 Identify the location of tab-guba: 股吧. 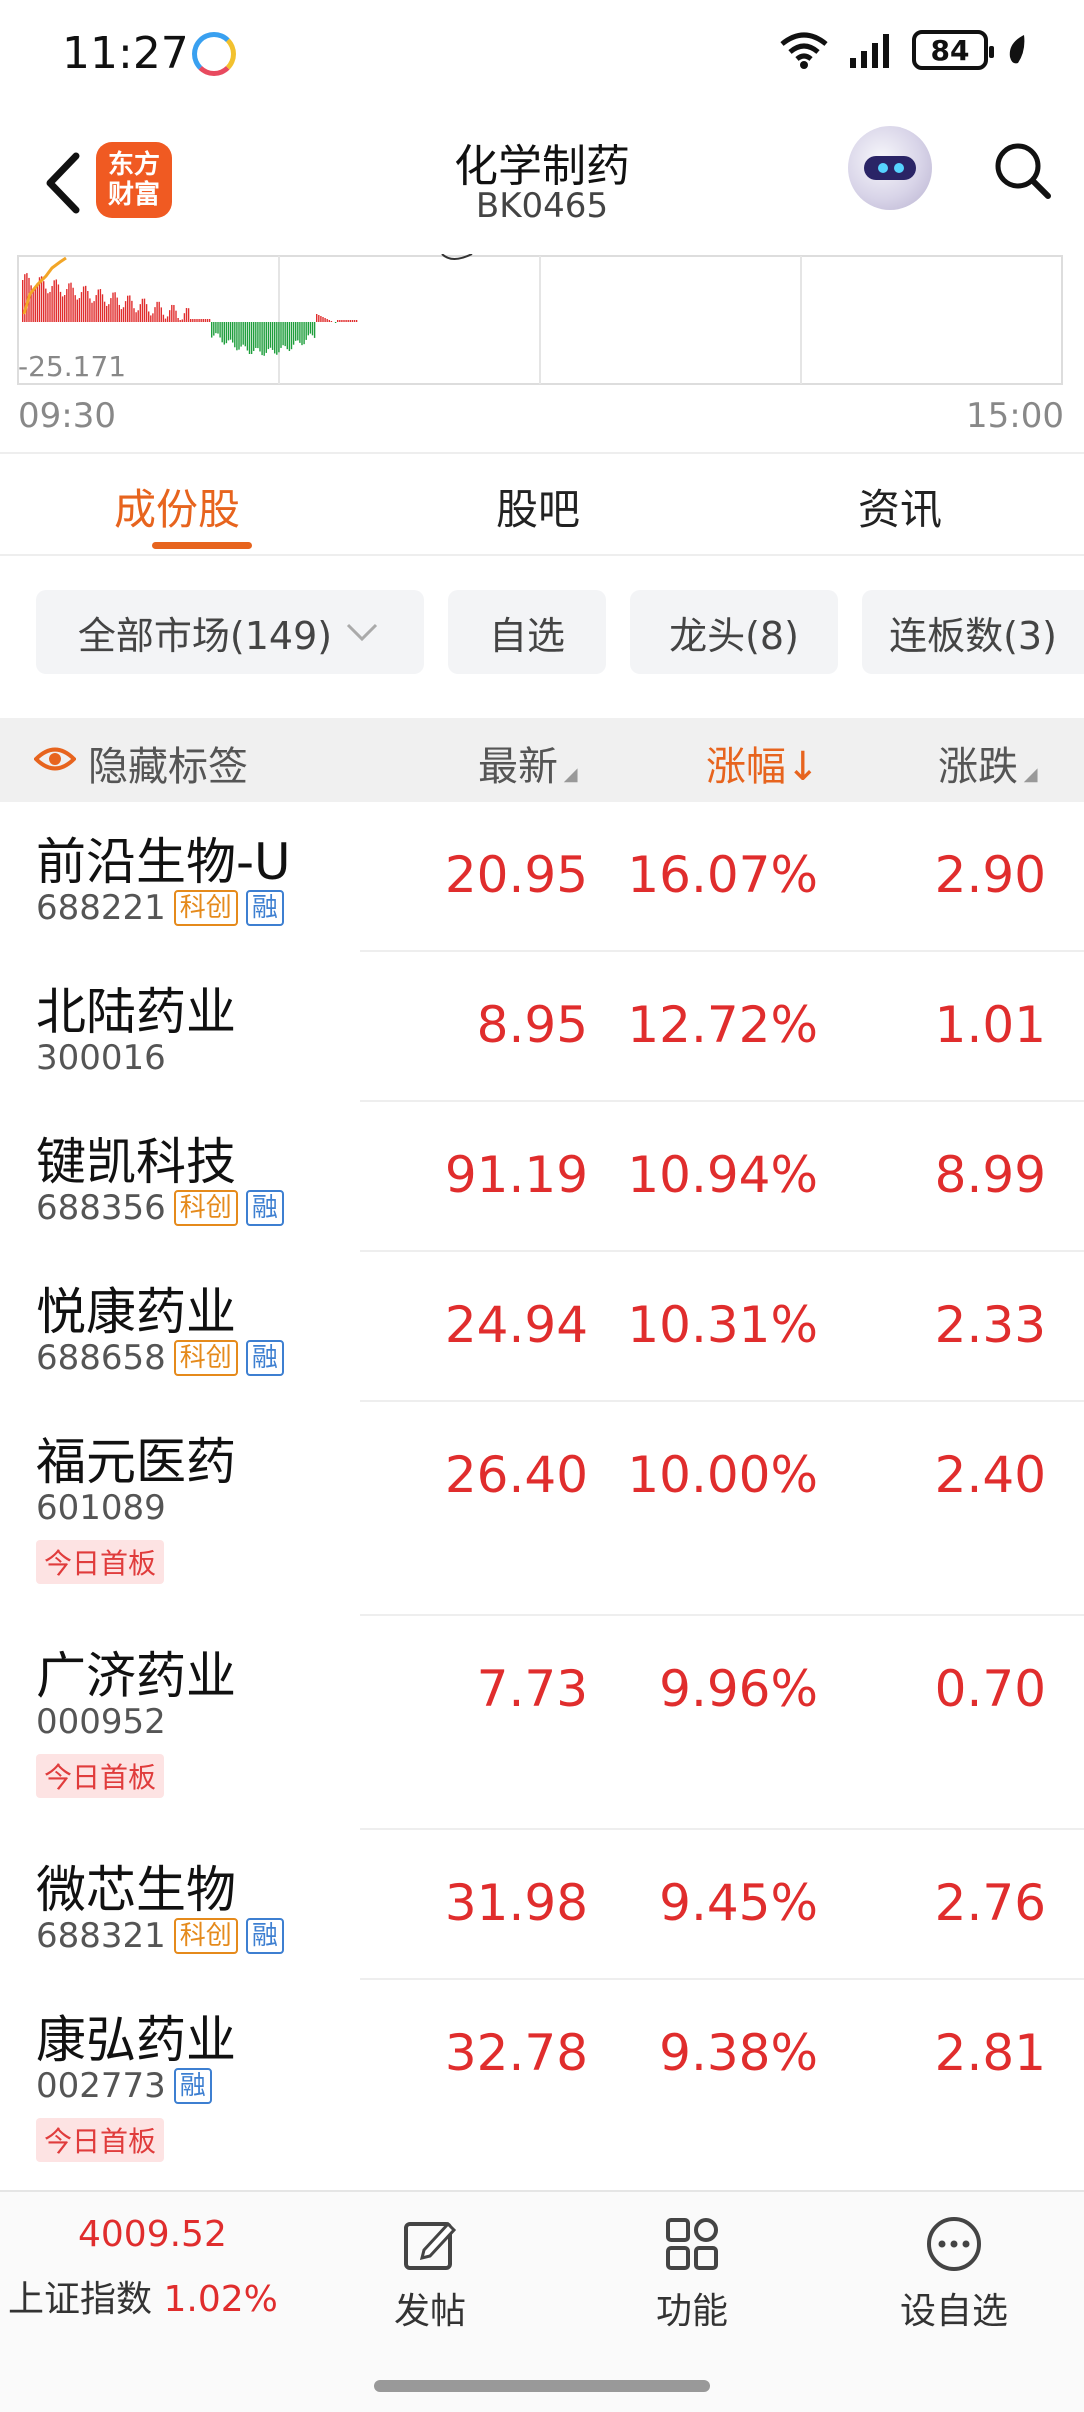
(538, 506).